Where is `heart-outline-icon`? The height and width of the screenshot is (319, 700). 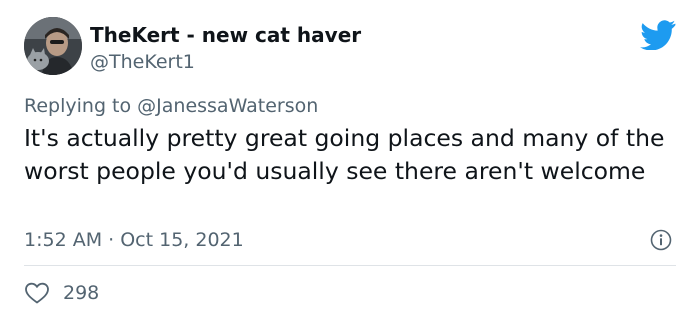 heart-outline-icon is located at coordinates (37, 293).